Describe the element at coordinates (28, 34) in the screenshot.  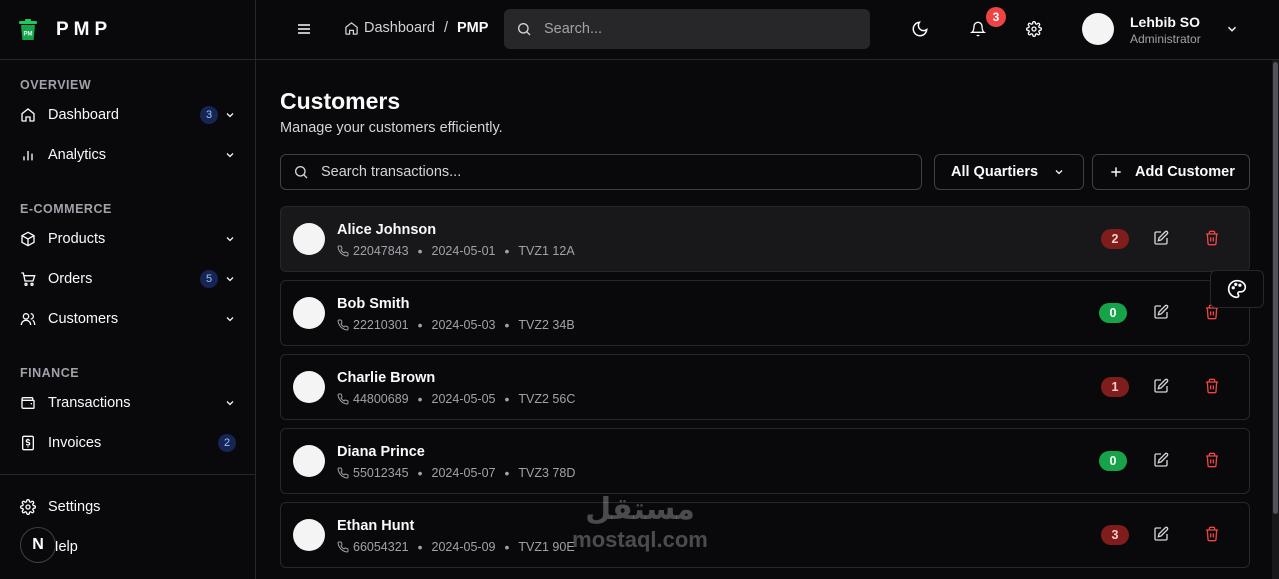
I see `svg-text: PM` at that location.